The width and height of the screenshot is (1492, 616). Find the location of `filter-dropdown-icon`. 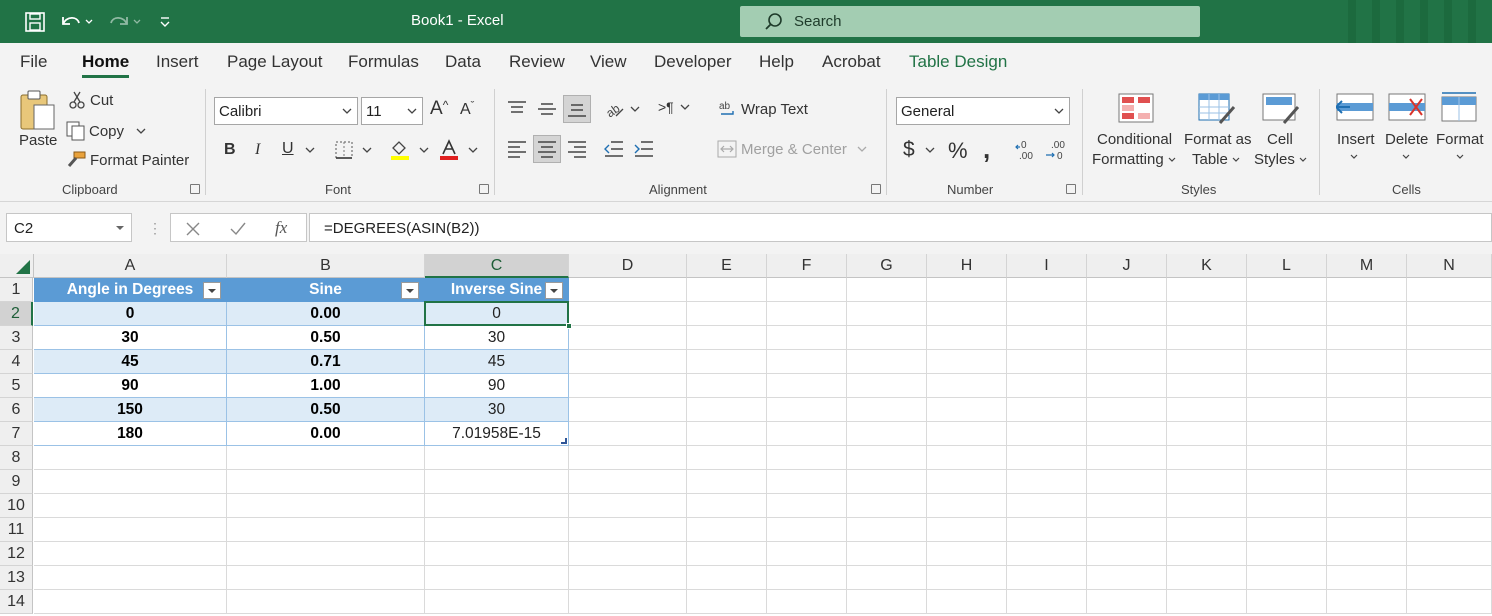

filter-dropdown-icon is located at coordinates (554, 290).